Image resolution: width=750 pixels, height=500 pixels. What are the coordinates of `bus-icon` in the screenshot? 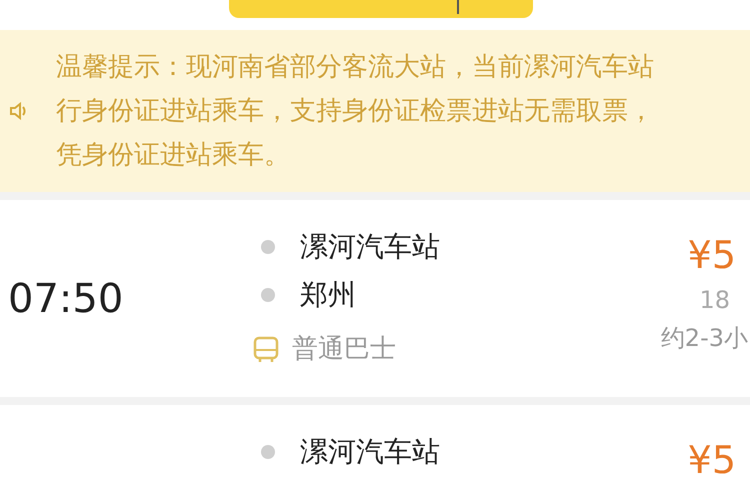 It's located at (266, 349).